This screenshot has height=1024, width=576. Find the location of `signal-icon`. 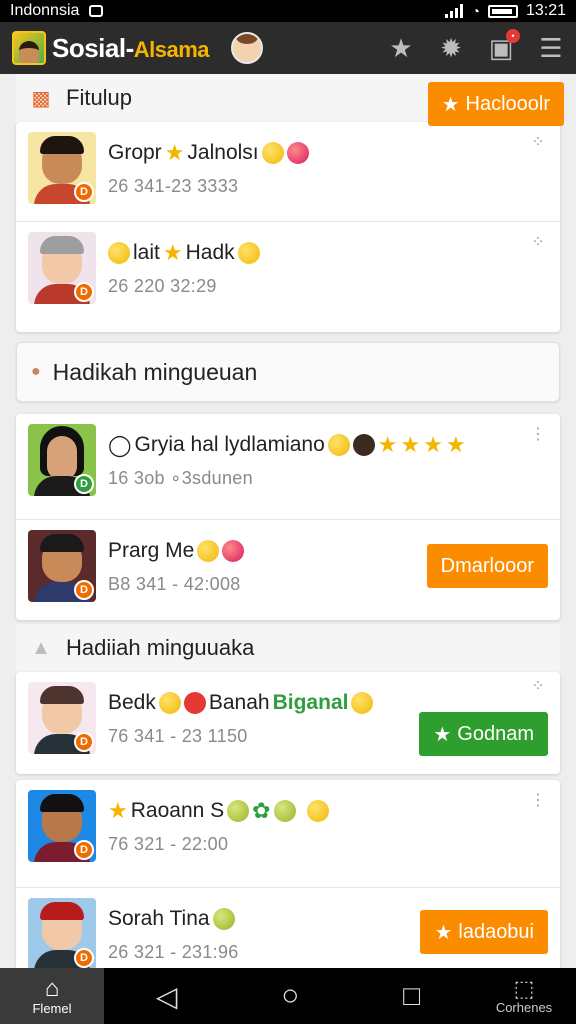

signal-icon is located at coordinates (454, 11).